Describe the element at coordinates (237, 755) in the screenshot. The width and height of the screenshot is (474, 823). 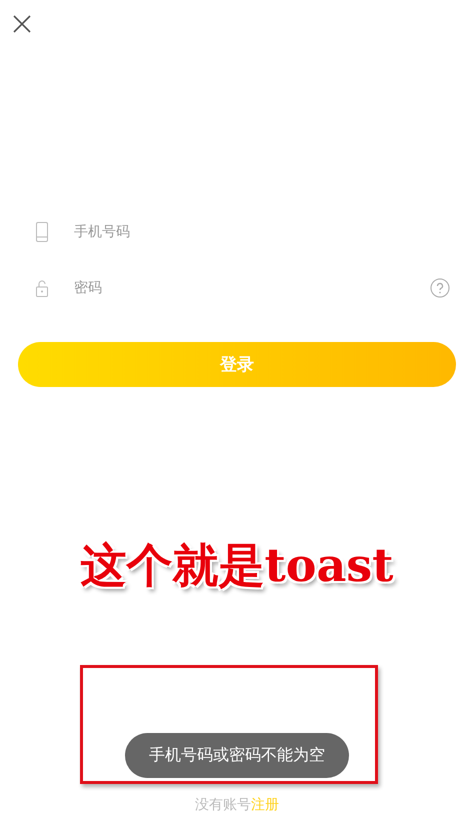
I see `toast-message: 手机号码或密码不能为空` at that location.